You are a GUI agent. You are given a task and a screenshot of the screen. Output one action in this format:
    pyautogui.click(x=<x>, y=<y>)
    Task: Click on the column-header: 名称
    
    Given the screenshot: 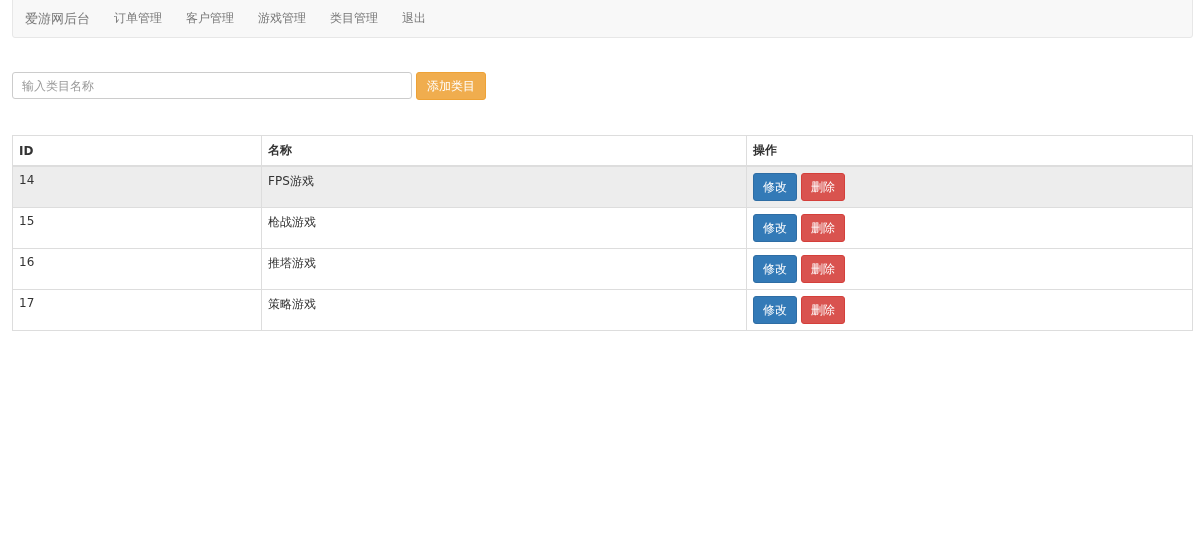 What is the action you would take?
    pyautogui.click(x=280, y=150)
    